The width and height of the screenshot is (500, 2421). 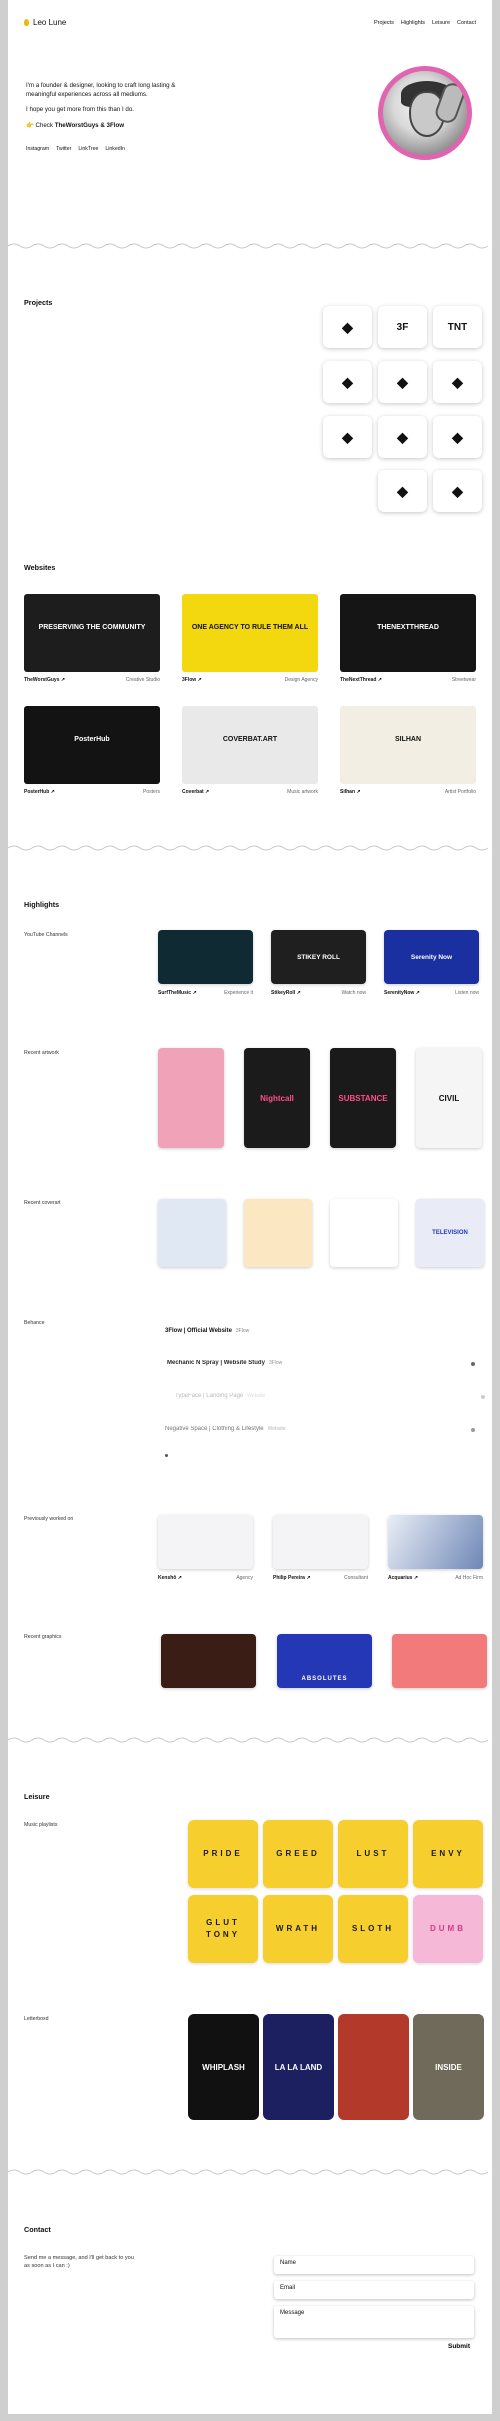 I want to click on website-meta: PosterHub ↗ Posters, so click(x=92, y=792).